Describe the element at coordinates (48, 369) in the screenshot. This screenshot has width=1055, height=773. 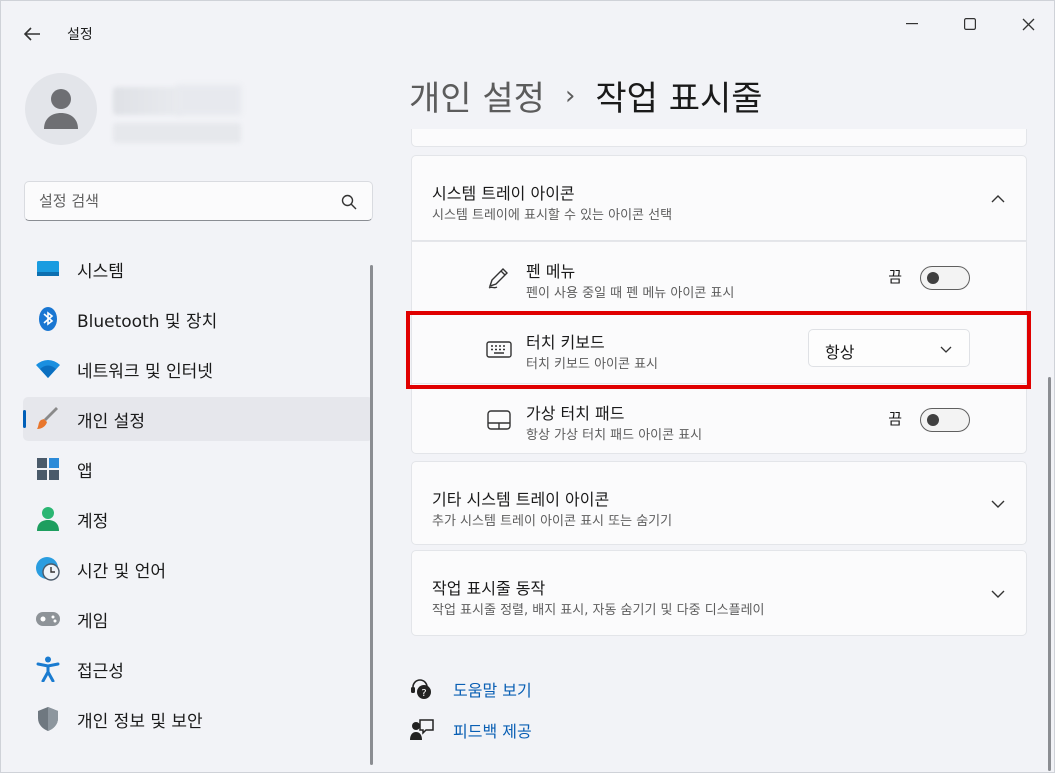
I see `wifi-icon` at that location.